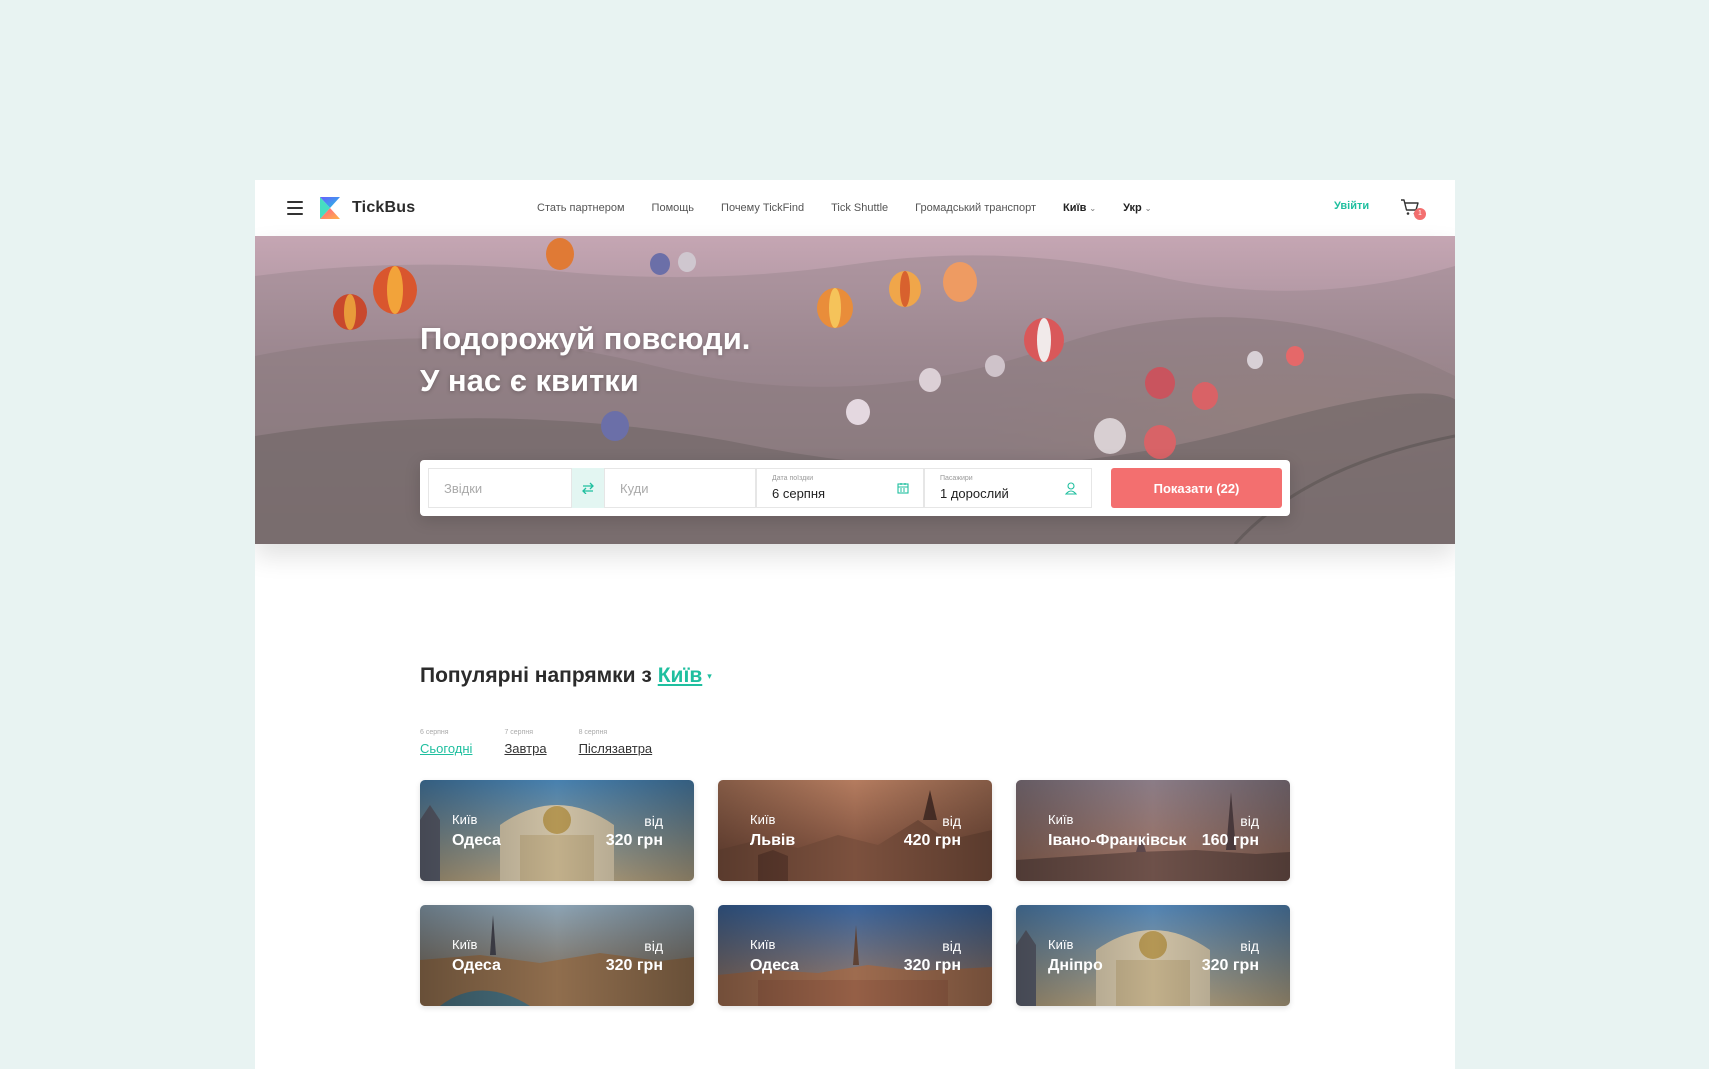  Describe the element at coordinates (593, 732) in the screenshot. I see `tab-date: 8 серпня` at that location.